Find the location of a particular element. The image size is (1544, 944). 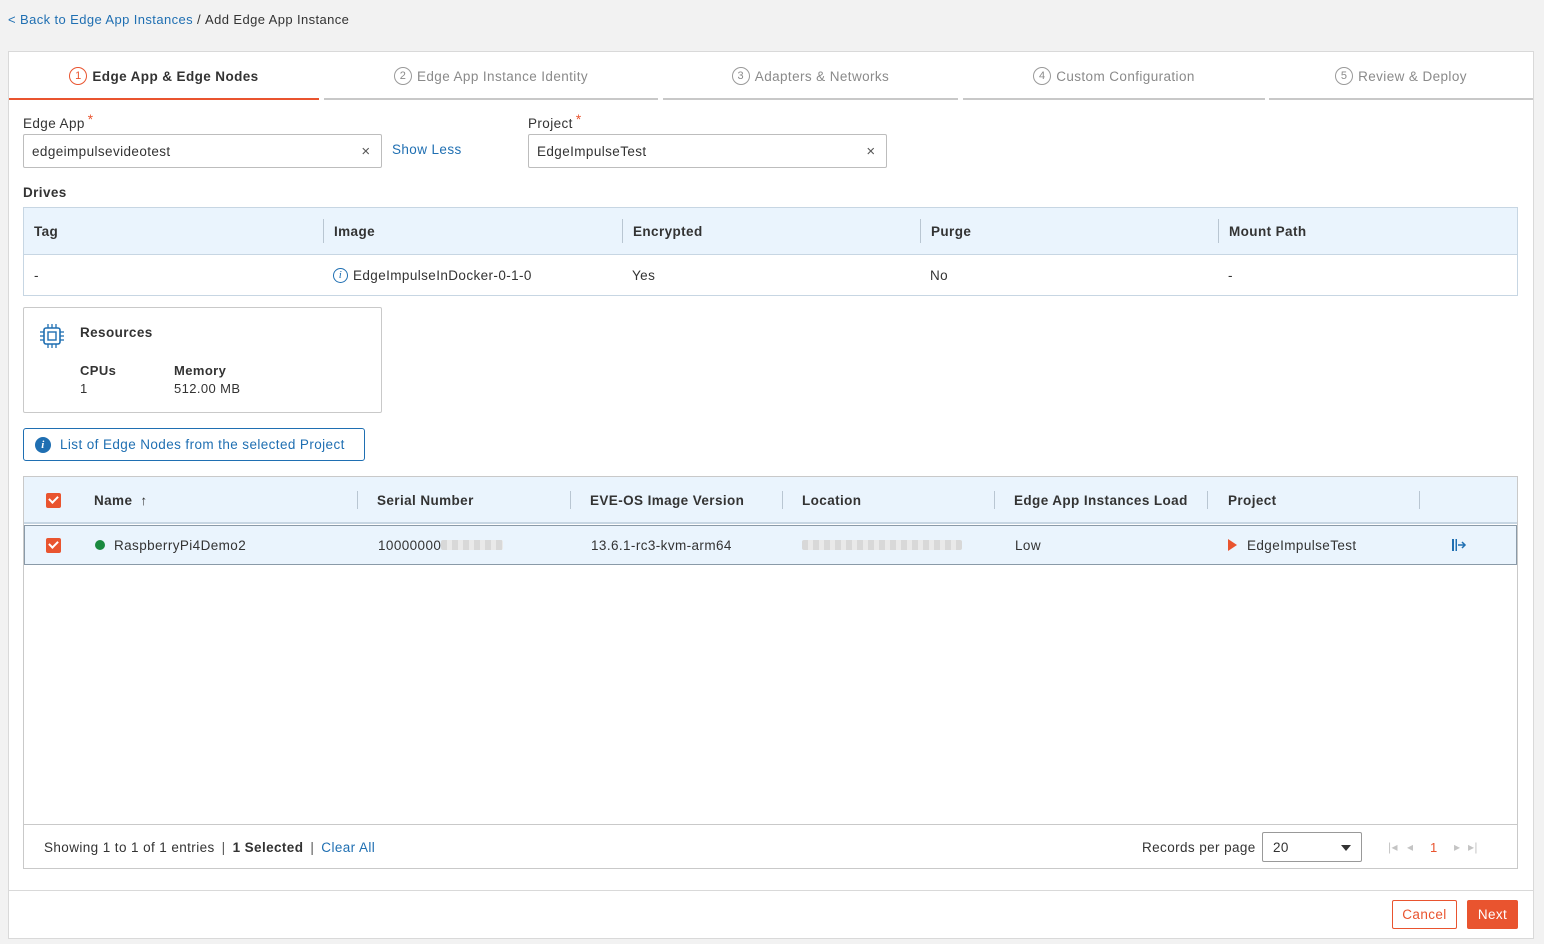

col-location: Location is located at coordinates (831, 500).